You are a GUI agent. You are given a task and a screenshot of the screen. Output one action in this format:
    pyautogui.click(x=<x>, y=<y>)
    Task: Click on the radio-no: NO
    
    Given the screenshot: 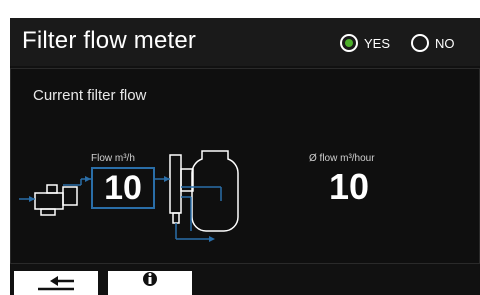 What is the action you would take?
    pyautogui.click(x=433, y=43)
    